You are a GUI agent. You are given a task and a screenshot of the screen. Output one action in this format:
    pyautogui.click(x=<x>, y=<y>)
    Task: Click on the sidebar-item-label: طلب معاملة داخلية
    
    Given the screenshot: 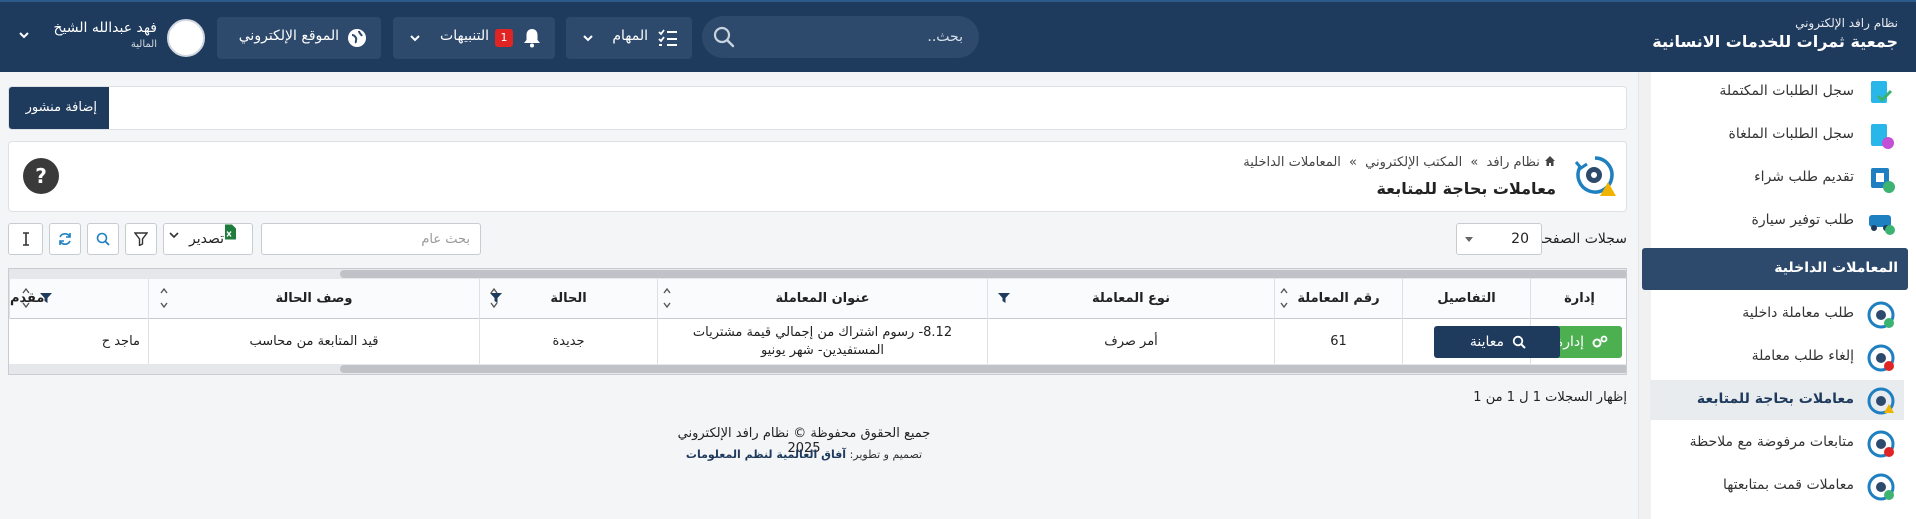 What is the action you would take?
    pyautogui.click(x=1798, y=313)
    